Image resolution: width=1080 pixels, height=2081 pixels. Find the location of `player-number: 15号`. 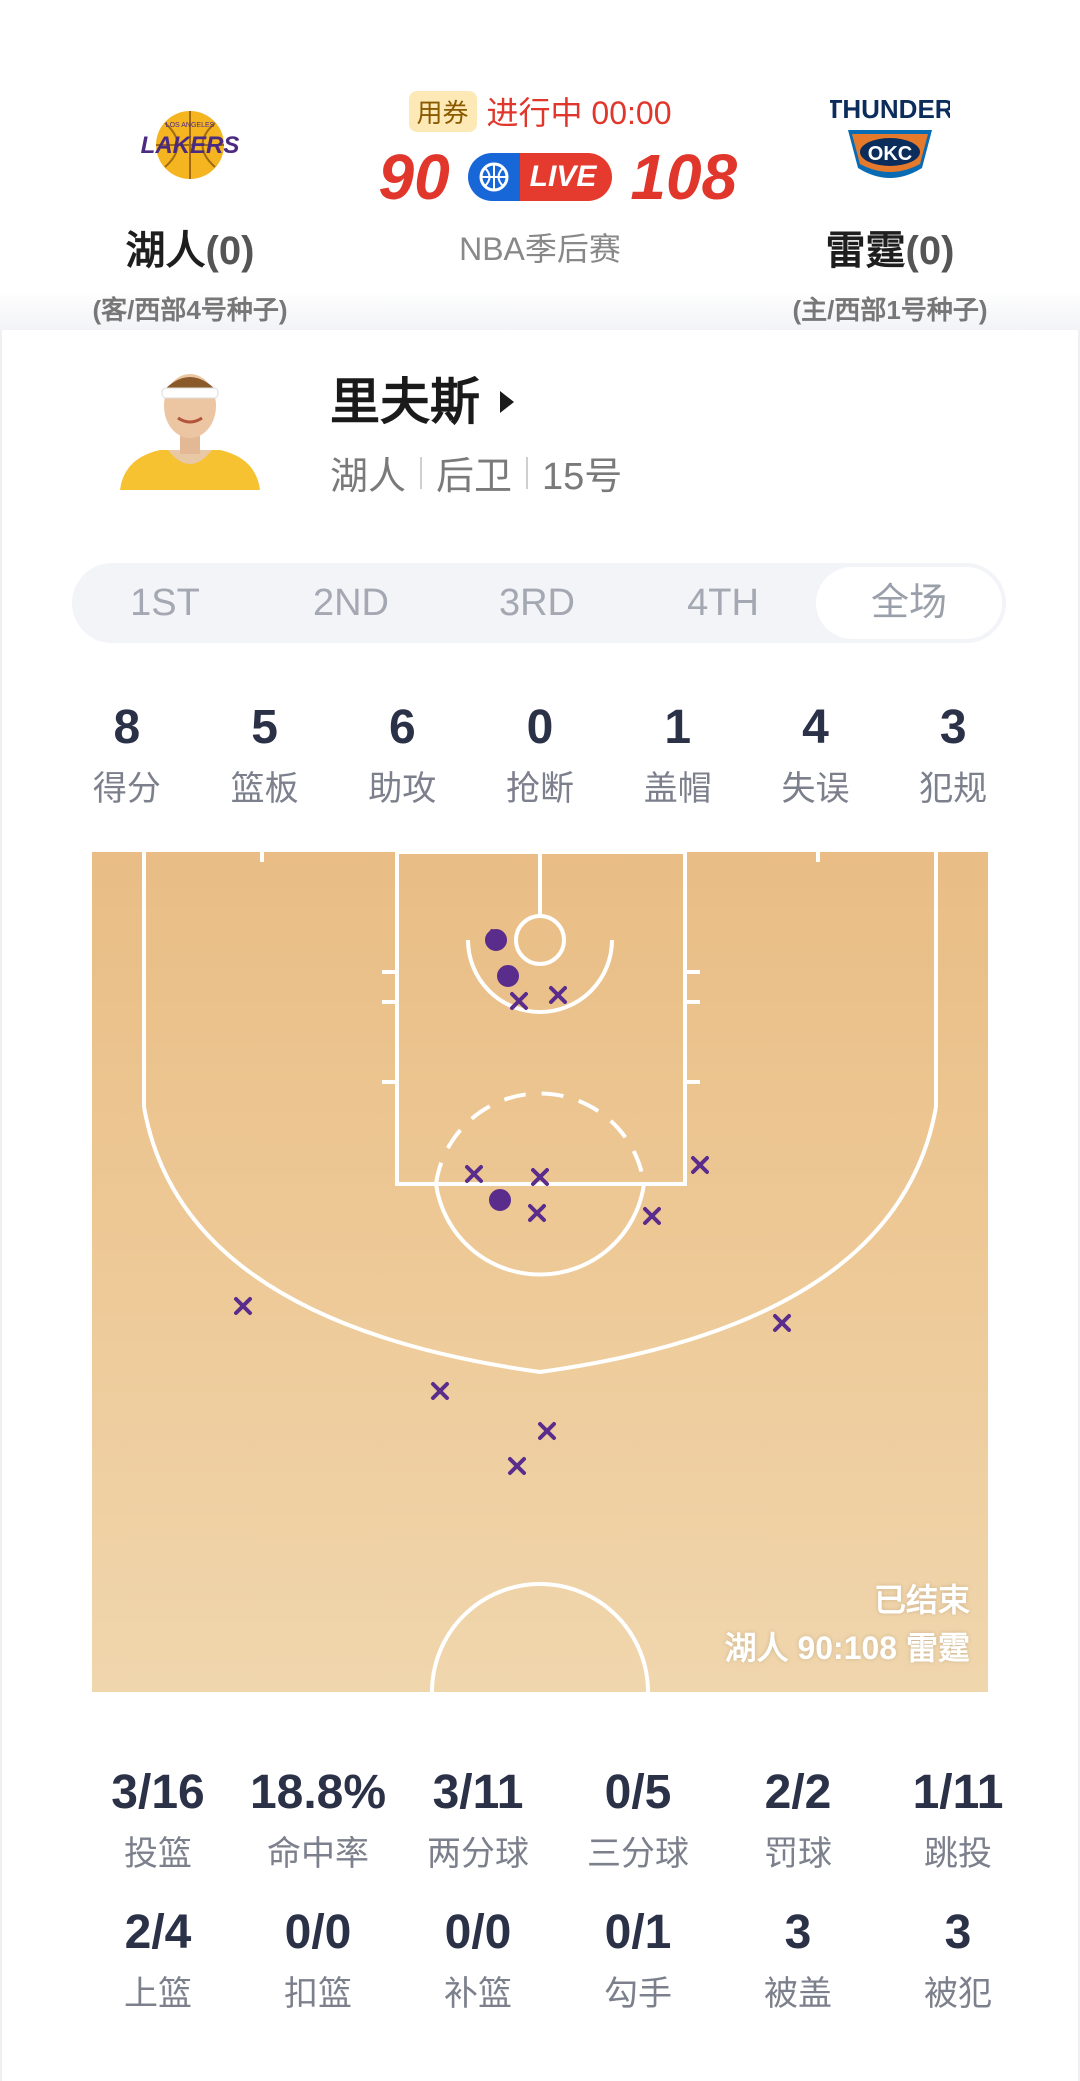

player-number: 15号 is located at coordinates (582, 477).